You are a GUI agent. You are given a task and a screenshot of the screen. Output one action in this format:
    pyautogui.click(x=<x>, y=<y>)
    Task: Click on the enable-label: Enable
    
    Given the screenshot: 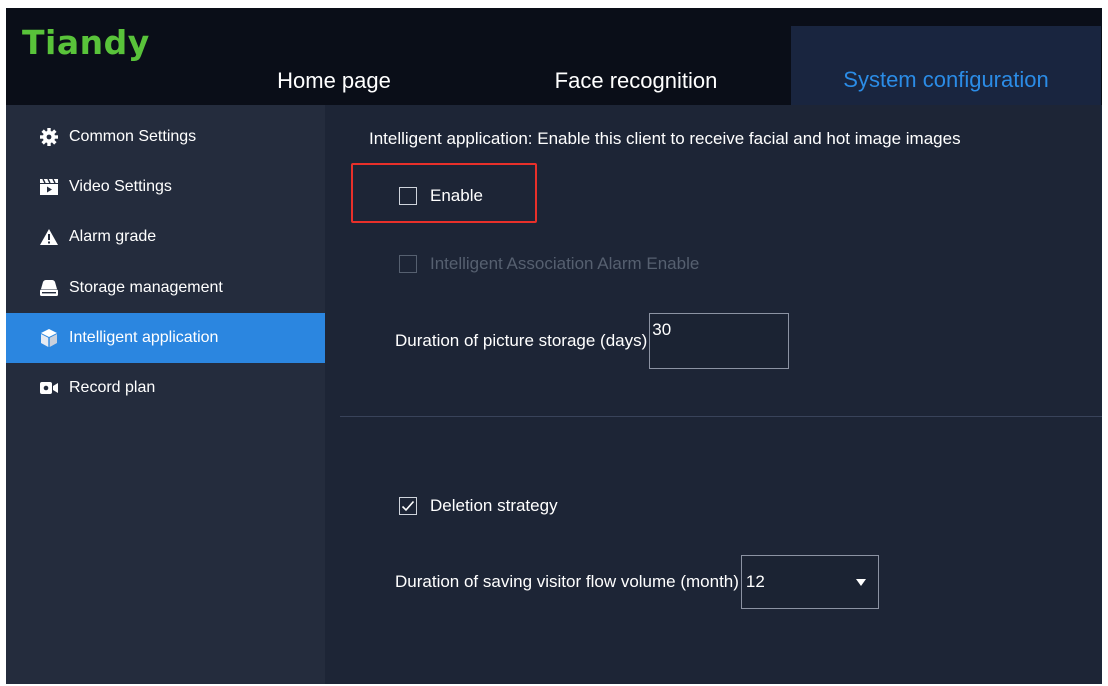 What is the action you would take?
    pyautogui.click(x=456, y=195)
    